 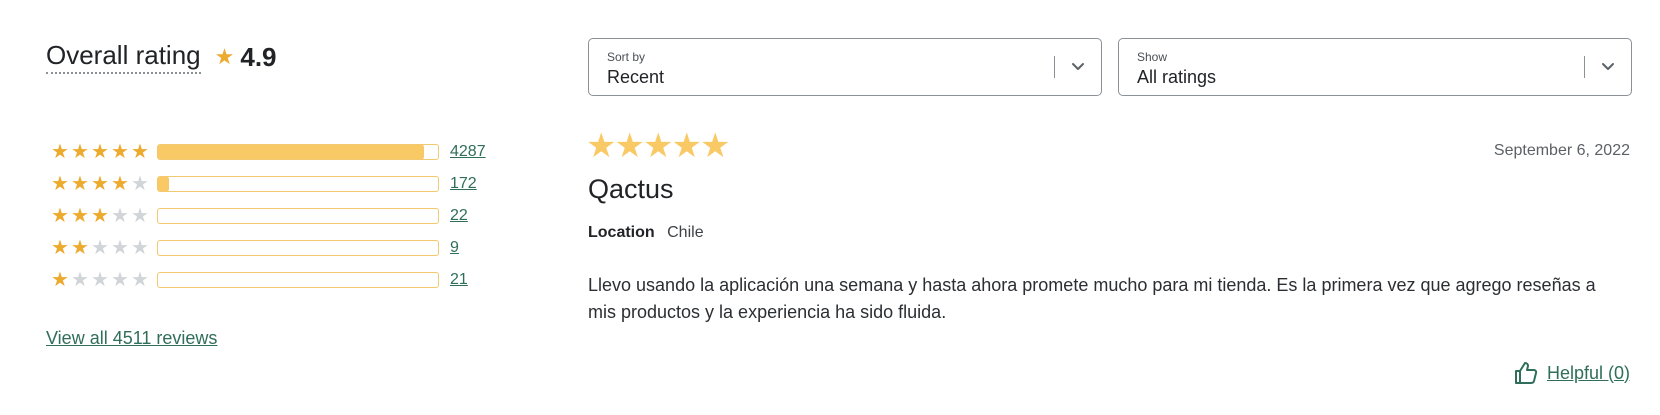 I want to click on rating-count-link: 4287, so click(x=468, y=152).